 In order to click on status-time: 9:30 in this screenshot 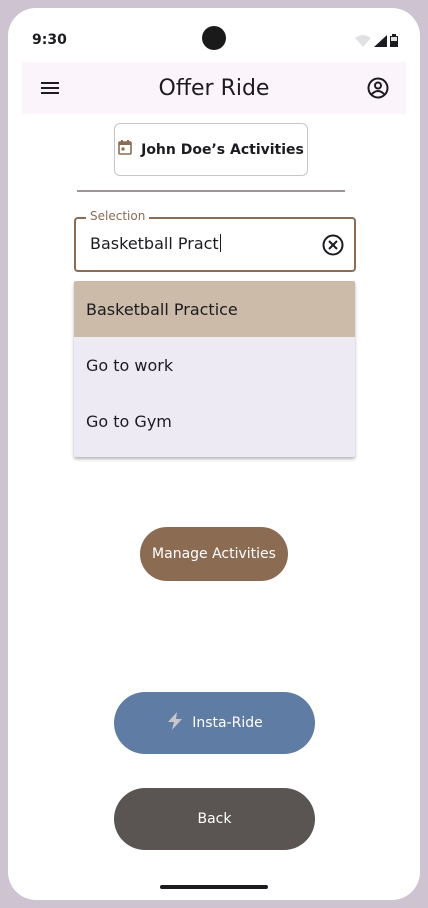, I will do `click(49, 40)`.